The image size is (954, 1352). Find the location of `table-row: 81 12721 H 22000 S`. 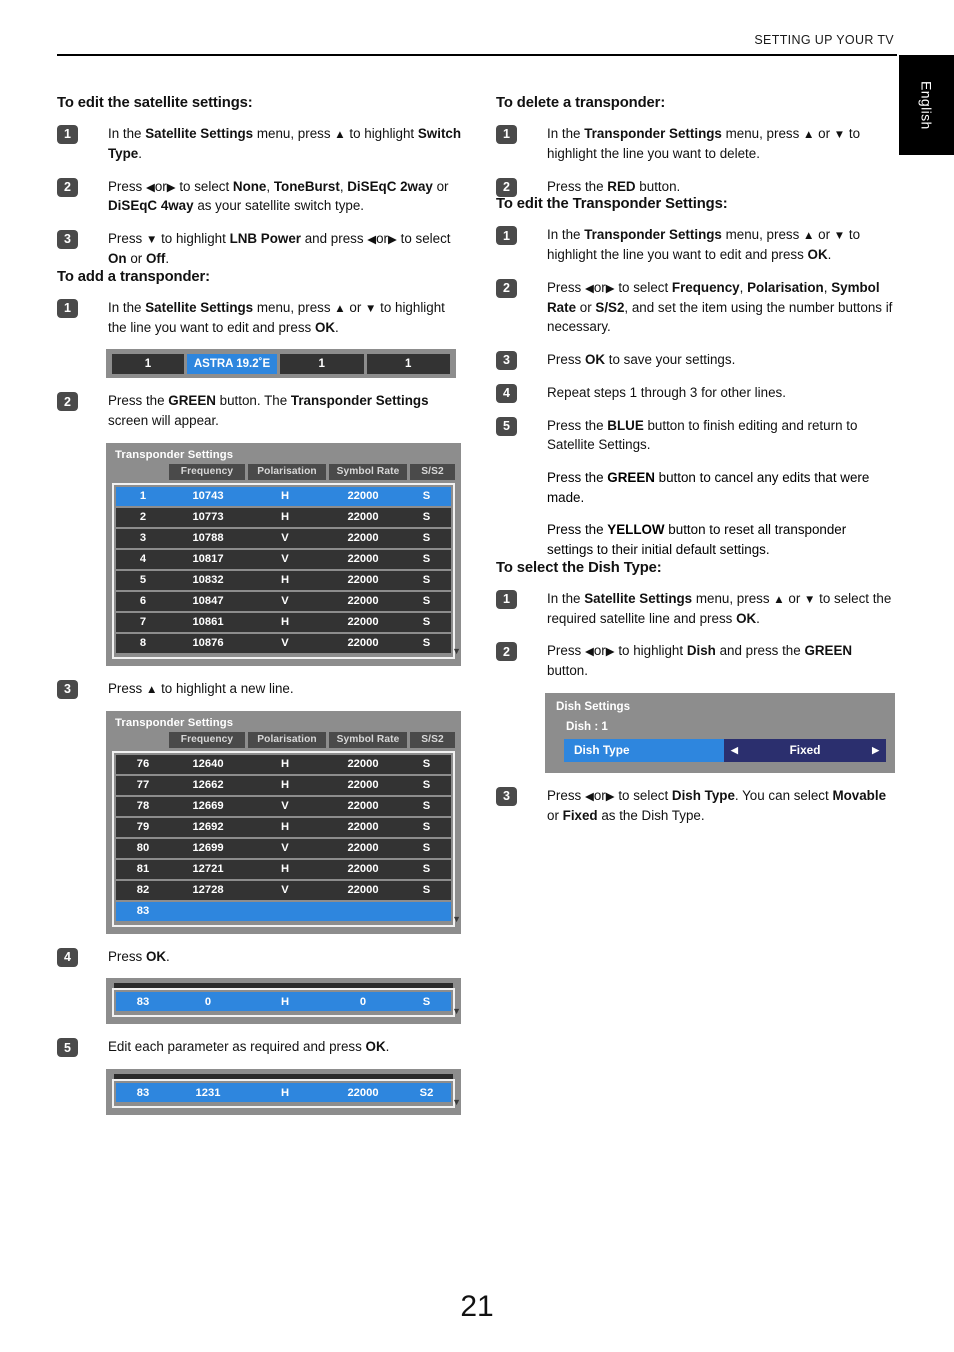

table-row: 81 12721 H 22000 S is located at coordinates (283, 869).